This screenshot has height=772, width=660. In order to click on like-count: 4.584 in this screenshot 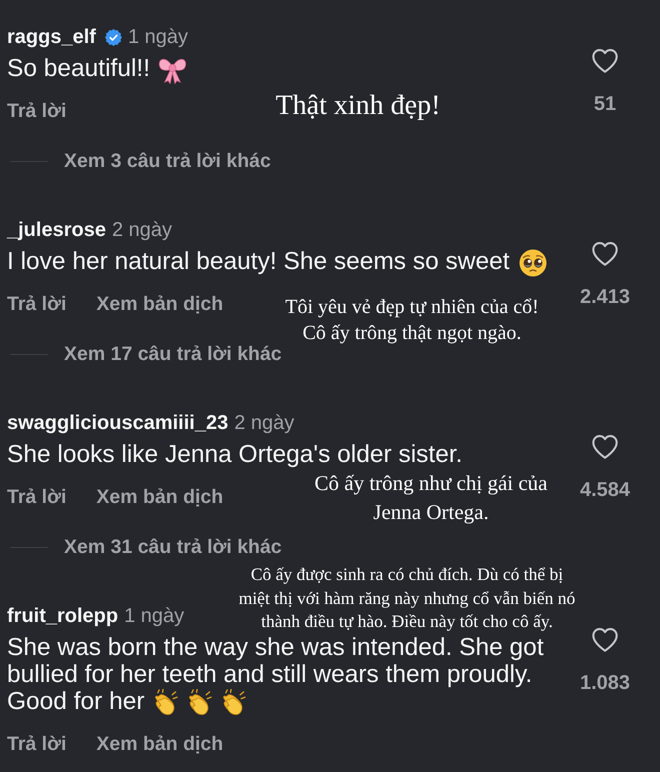, I will do `click(605, 490)`.